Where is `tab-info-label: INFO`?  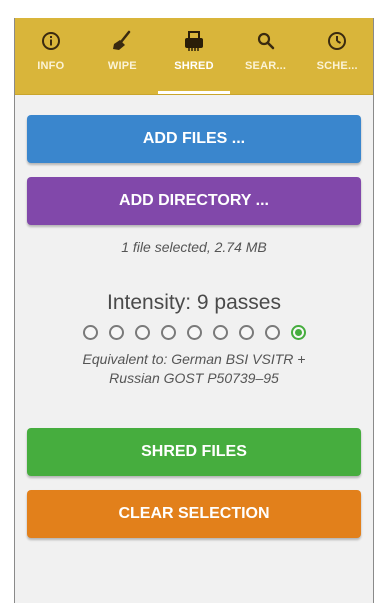
tab-info-label: INFO is located at coordinates (51, 66).